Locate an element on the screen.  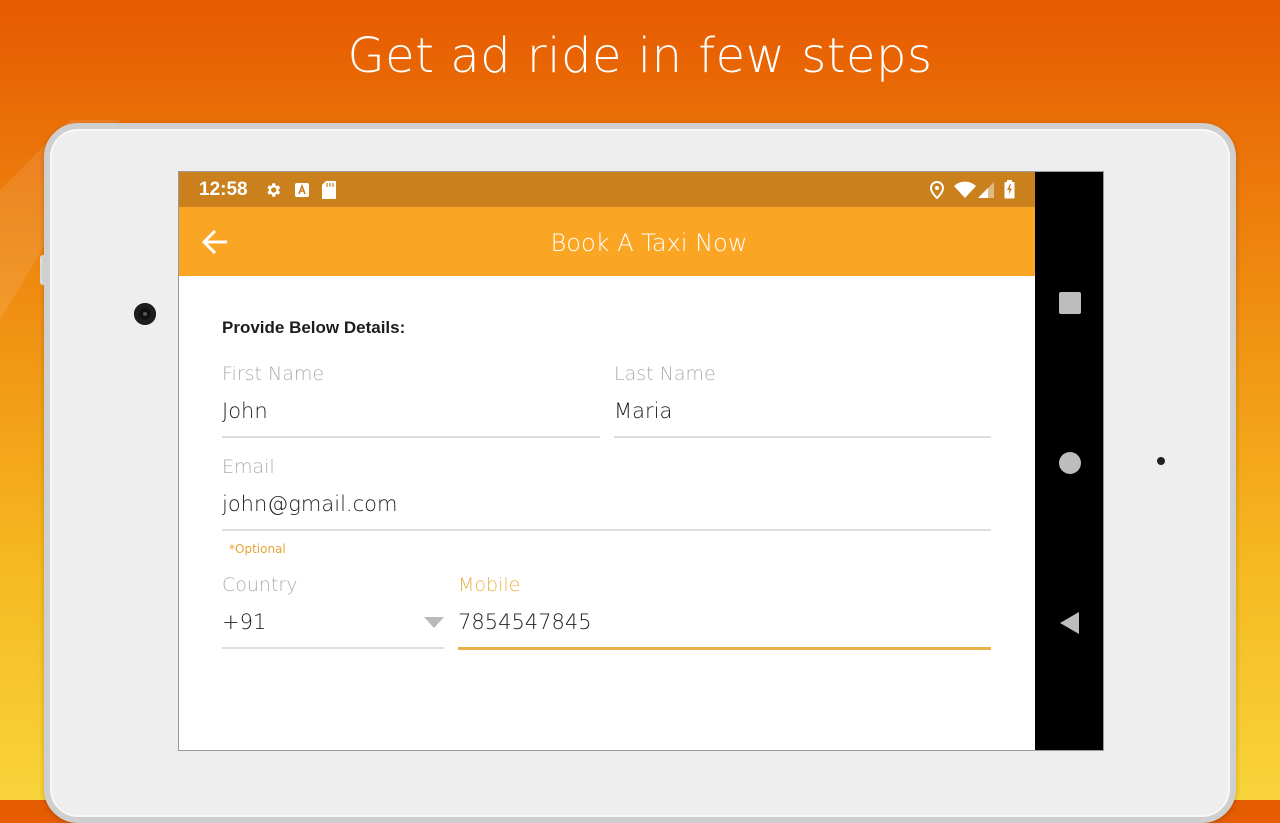
status-time: 12:58 is located at coordinates (223, 189).